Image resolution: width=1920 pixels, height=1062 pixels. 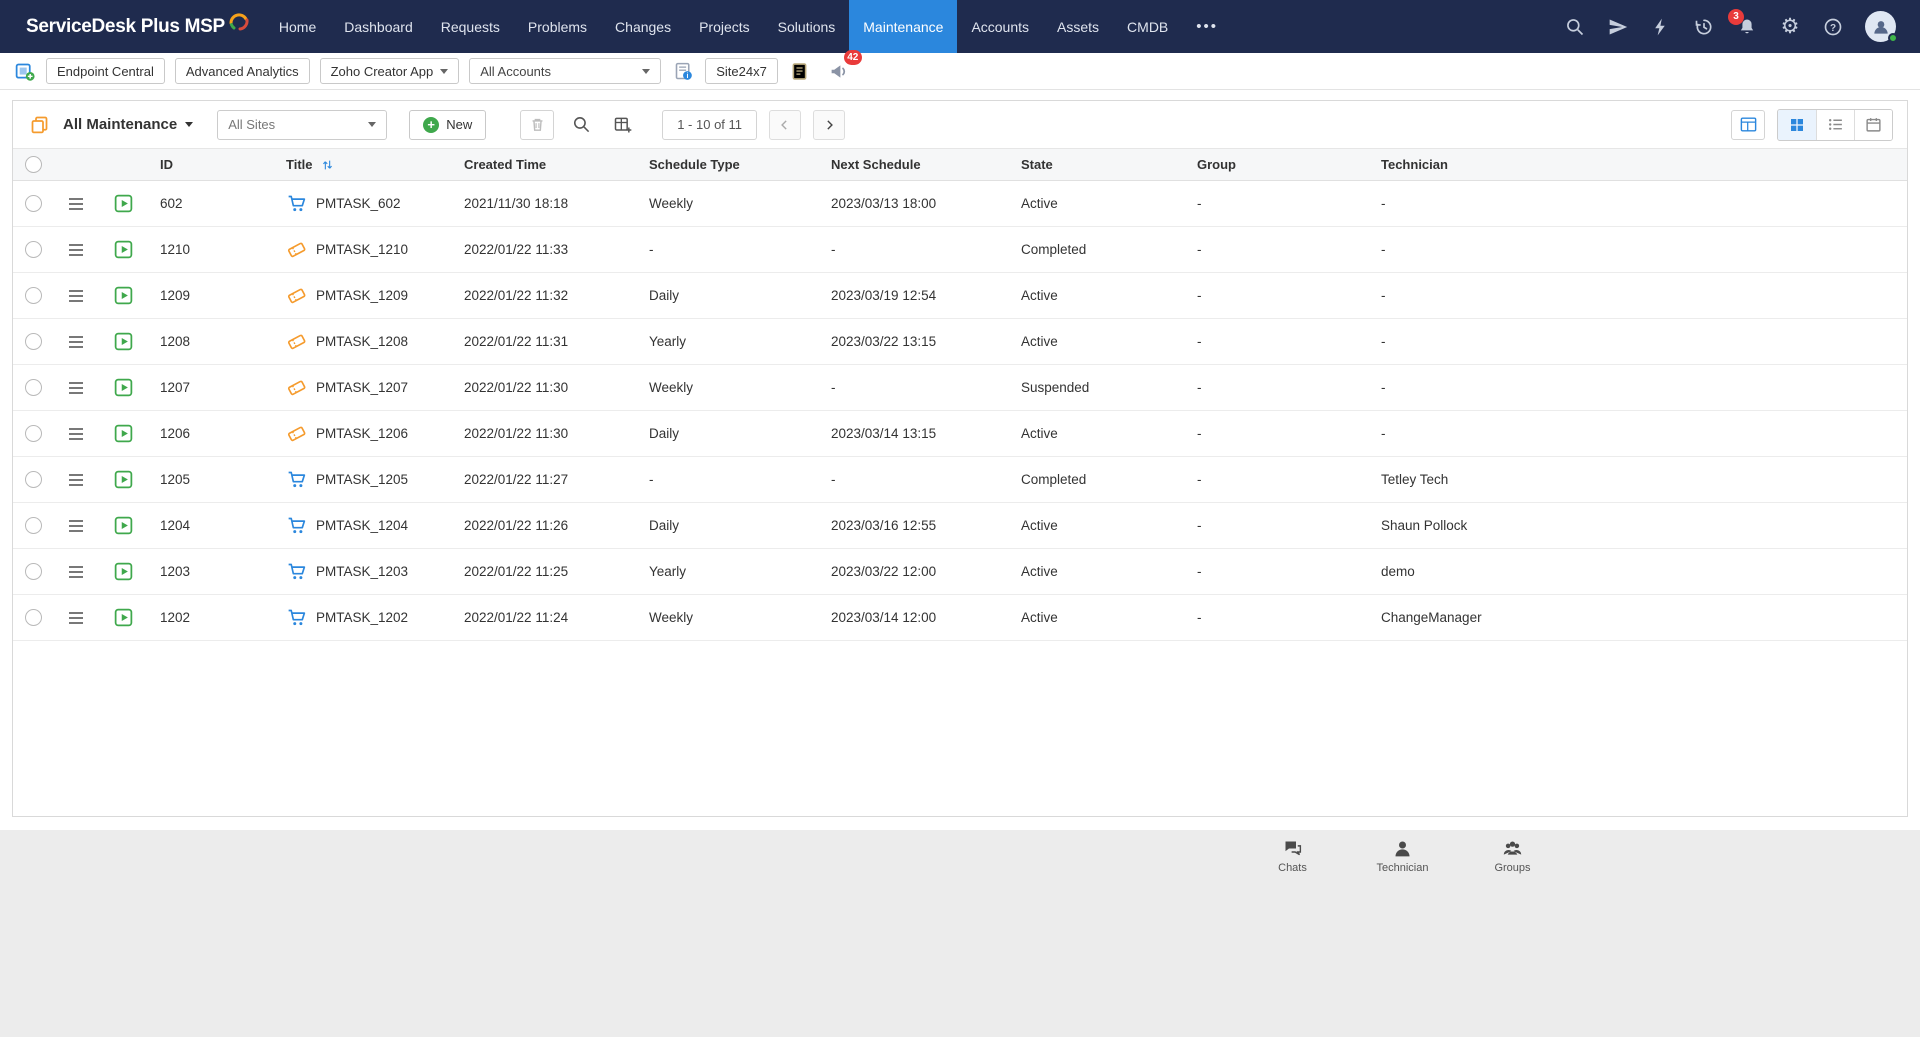 What do you see at coordinates (1575, 27) in the screenshot?
I see `search-icon` at bounding box center [1575, 27].